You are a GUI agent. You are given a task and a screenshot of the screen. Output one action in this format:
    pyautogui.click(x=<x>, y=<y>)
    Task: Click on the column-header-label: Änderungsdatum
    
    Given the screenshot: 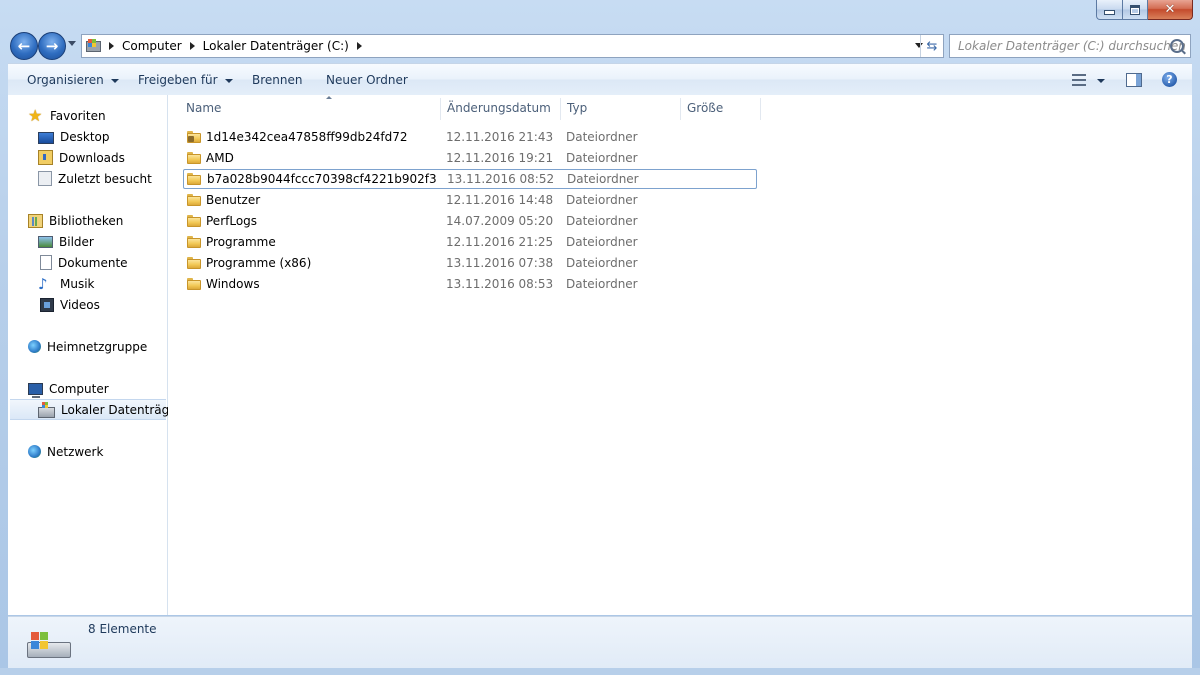 What is the action you would take?
    pyautogui.click(x=499, y=108)
    